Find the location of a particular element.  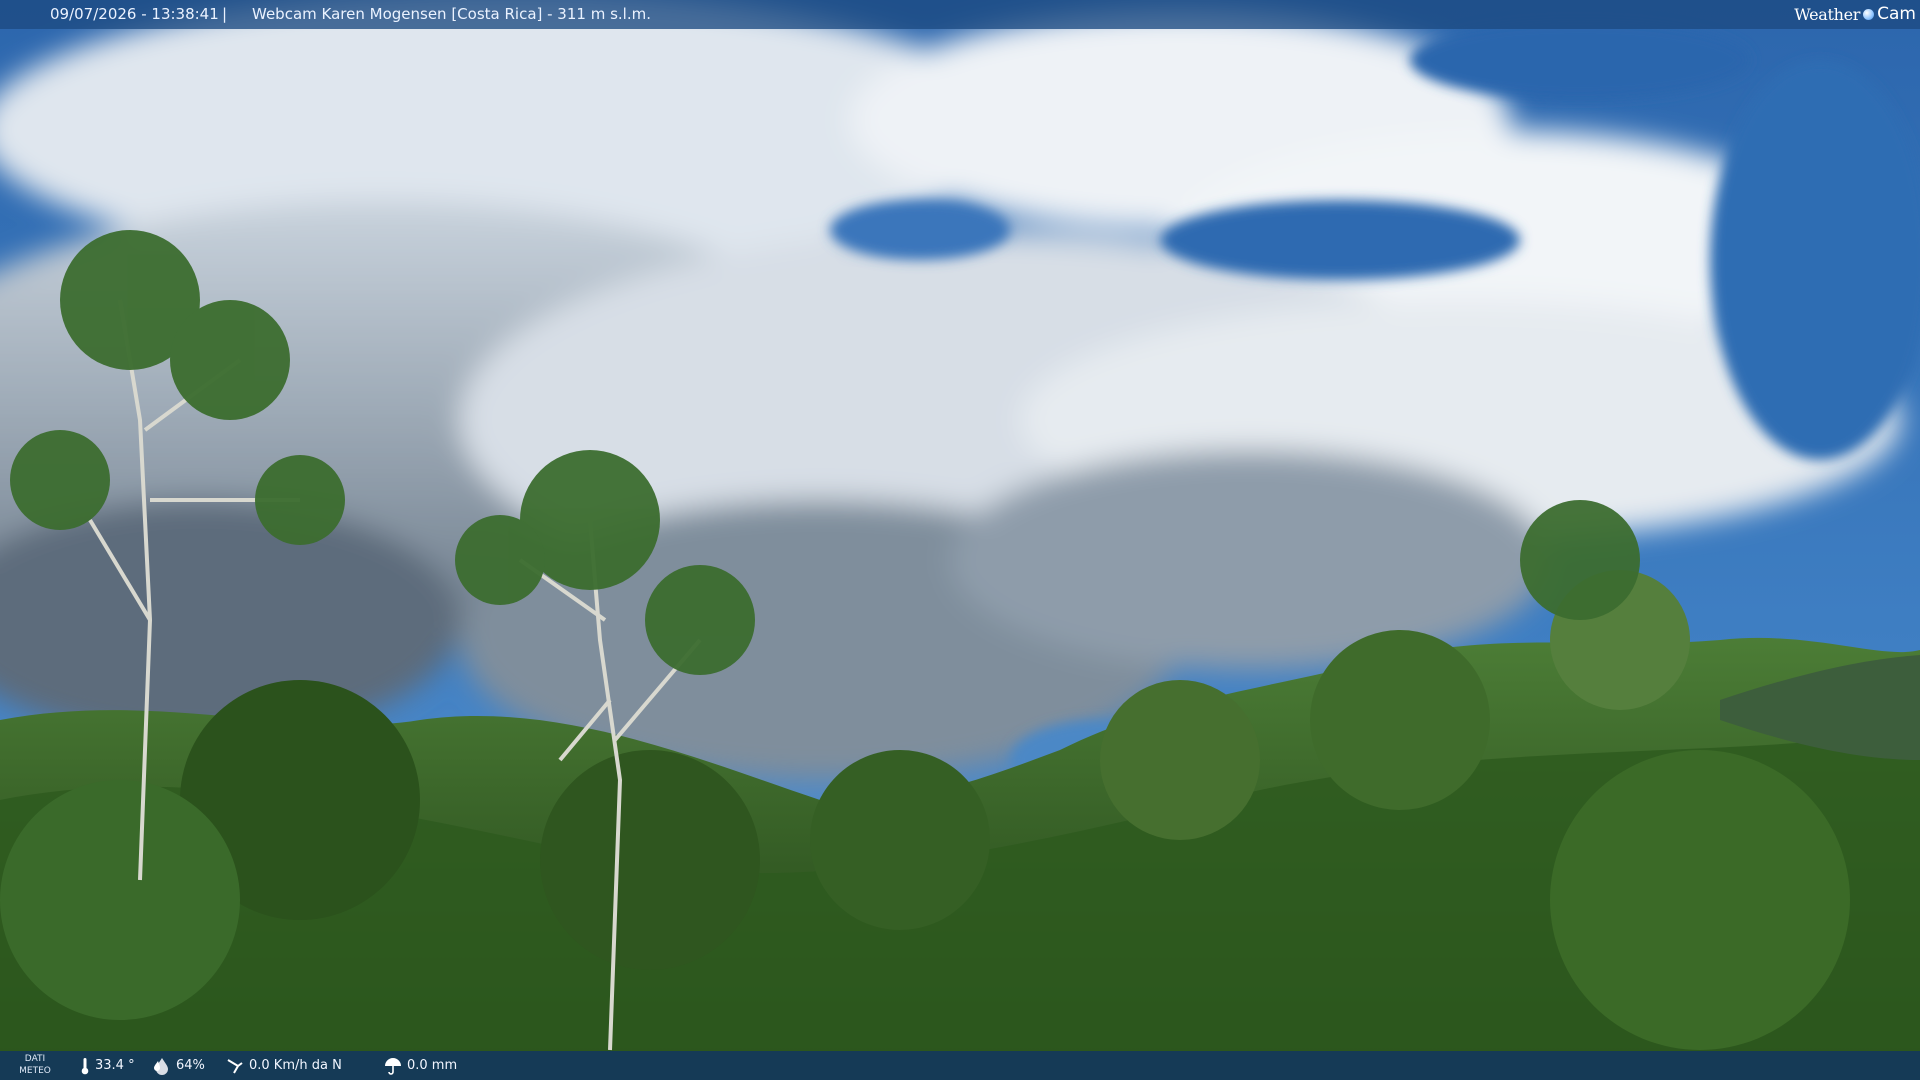

temperature-reading: 33.4 ° is located at coordinates (107, 1065).